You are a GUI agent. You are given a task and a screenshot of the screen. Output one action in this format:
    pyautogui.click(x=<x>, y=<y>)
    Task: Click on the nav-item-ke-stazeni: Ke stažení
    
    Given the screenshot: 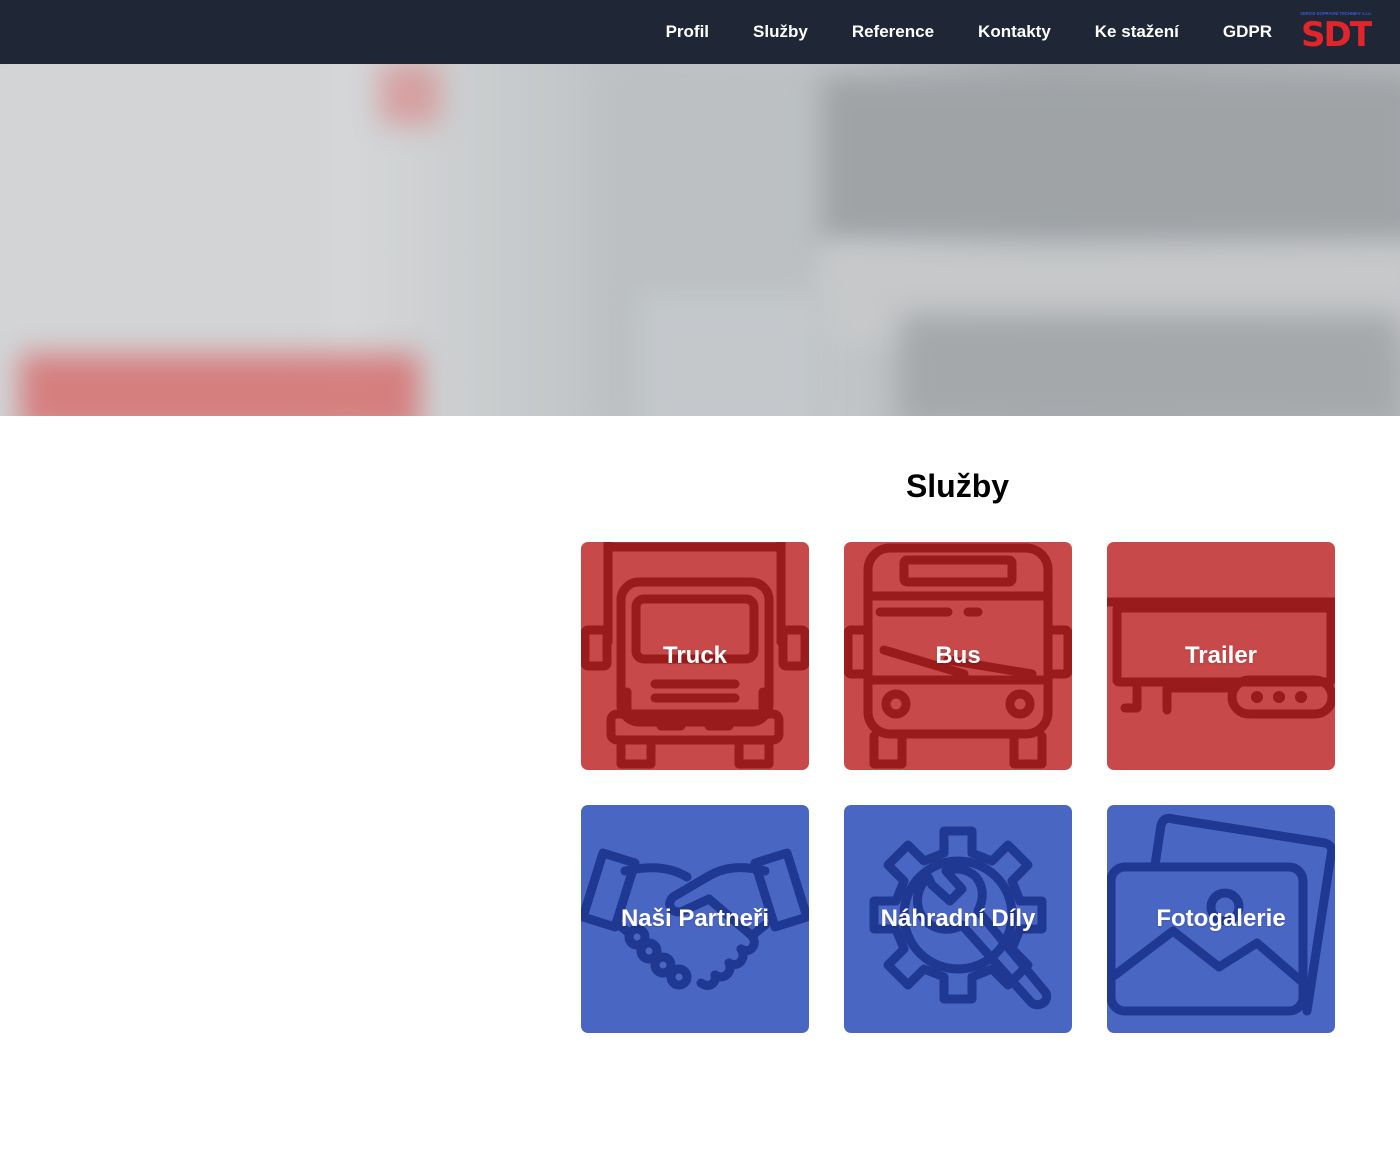 What is the action you would take?
    pyautogui.click(x=1137, y=32)
    